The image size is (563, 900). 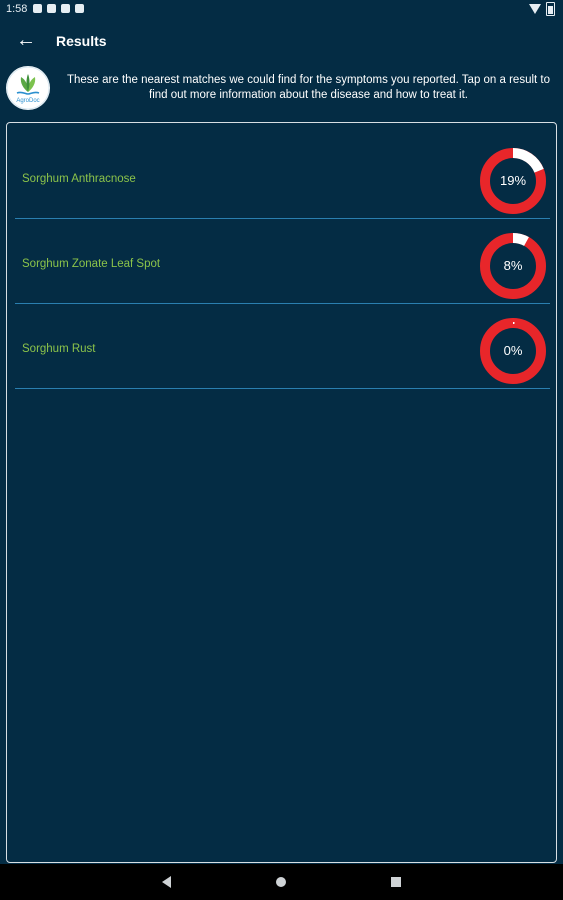 I want to click on match-percent-ring: 0%, so click(x=513, y=351).